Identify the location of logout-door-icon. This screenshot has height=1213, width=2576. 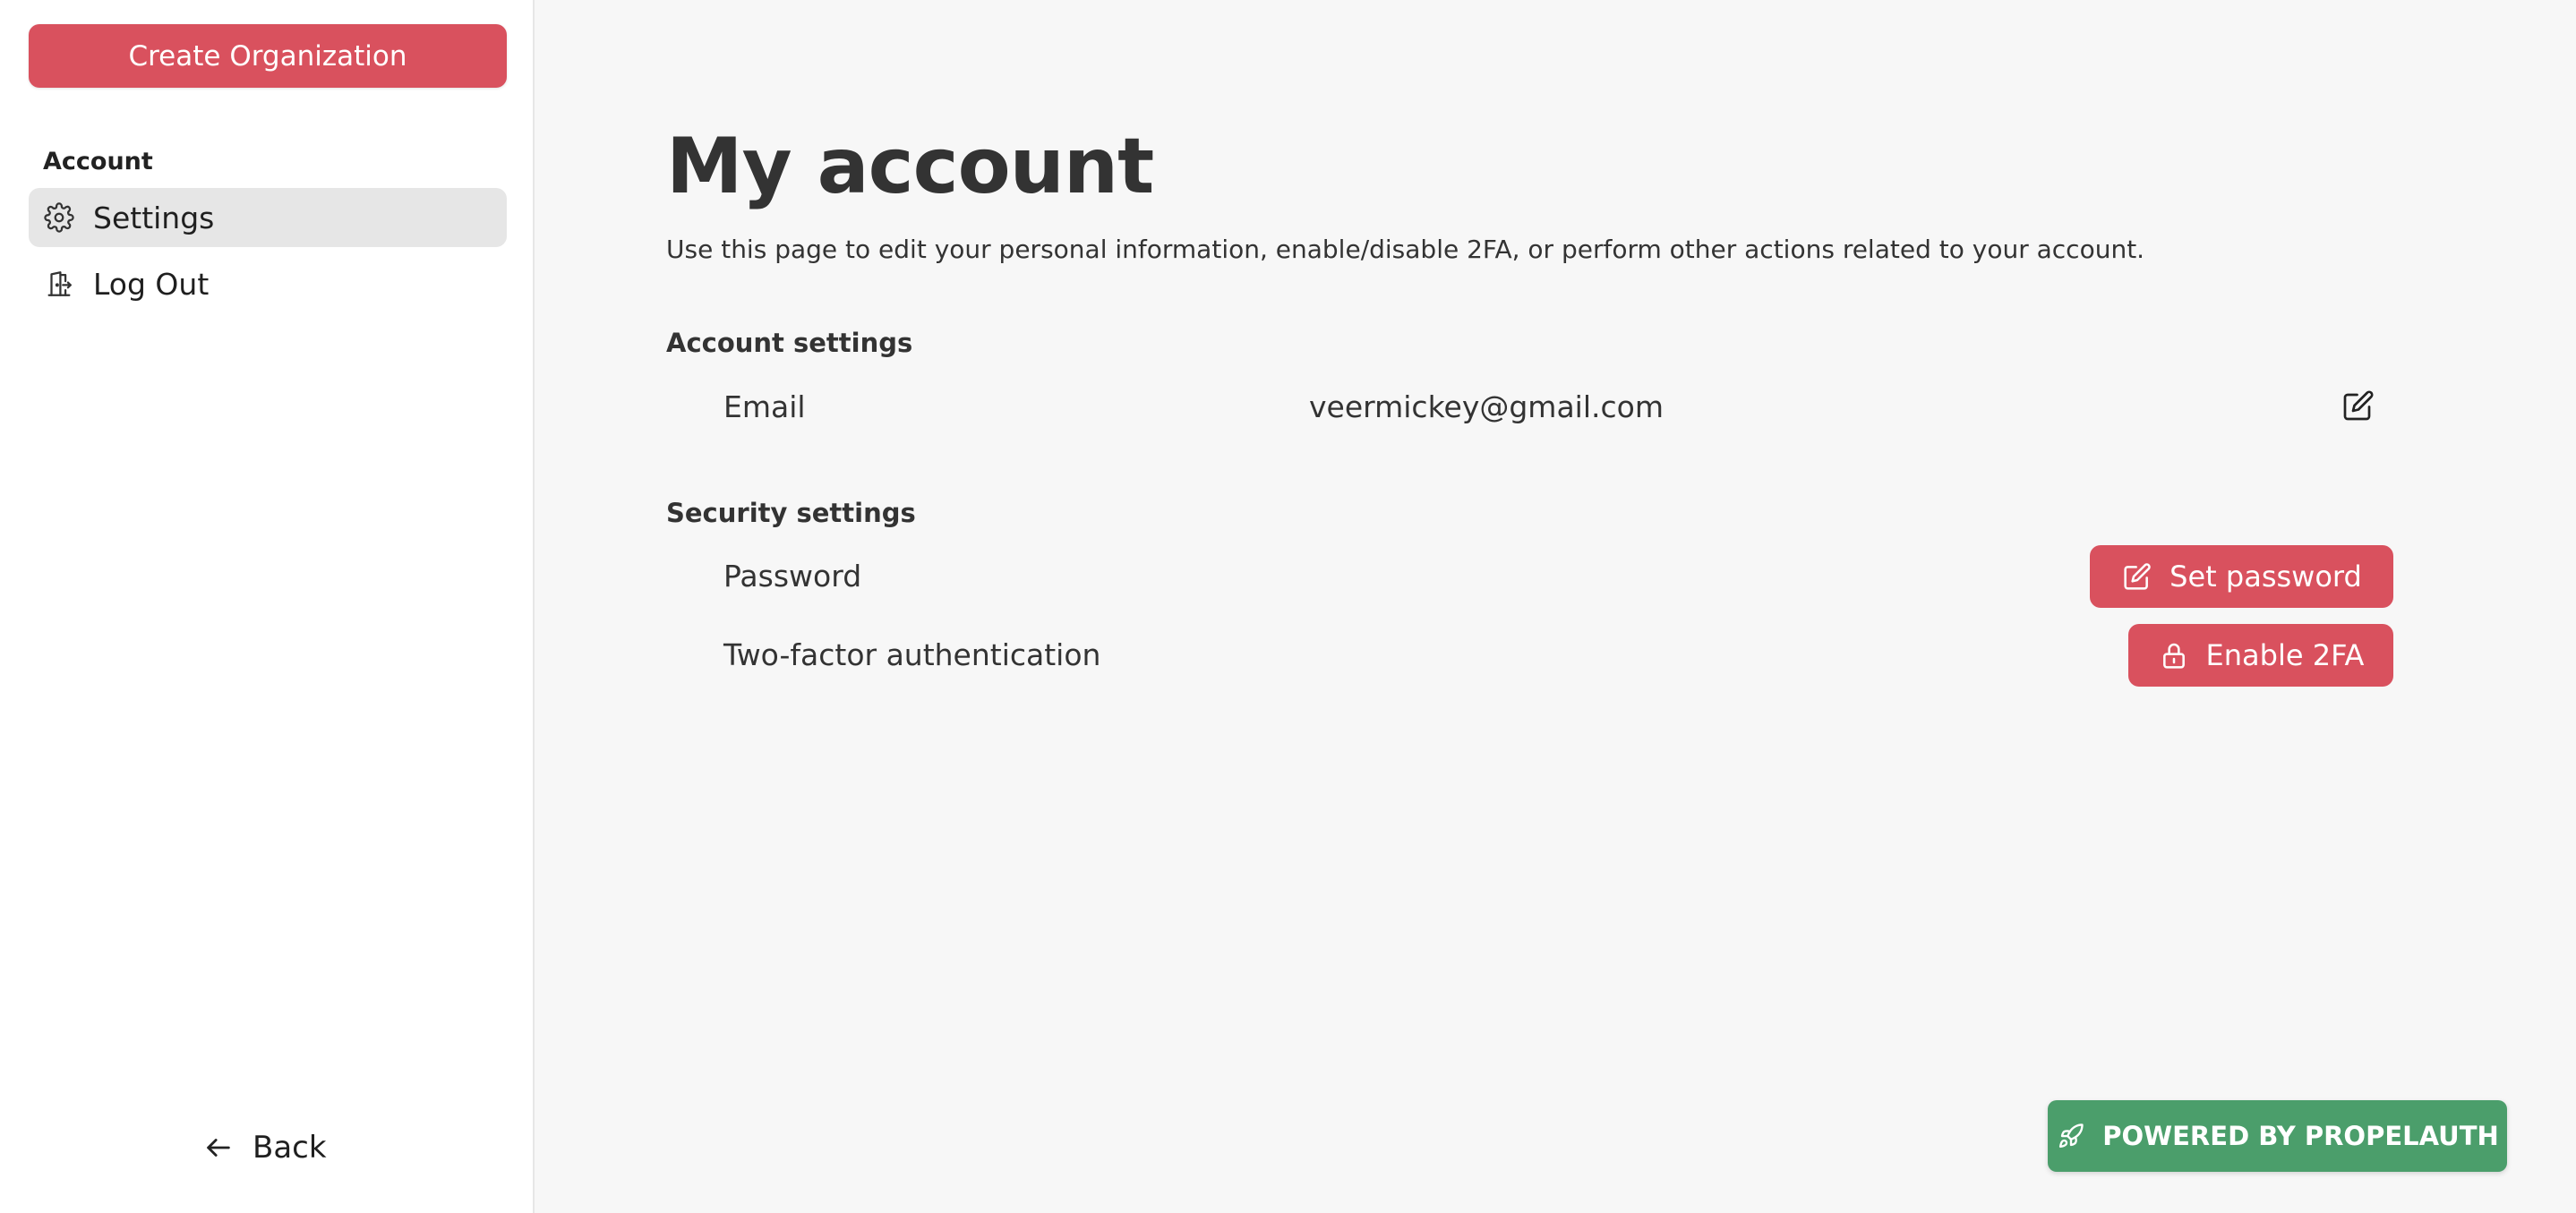
(59, 284).